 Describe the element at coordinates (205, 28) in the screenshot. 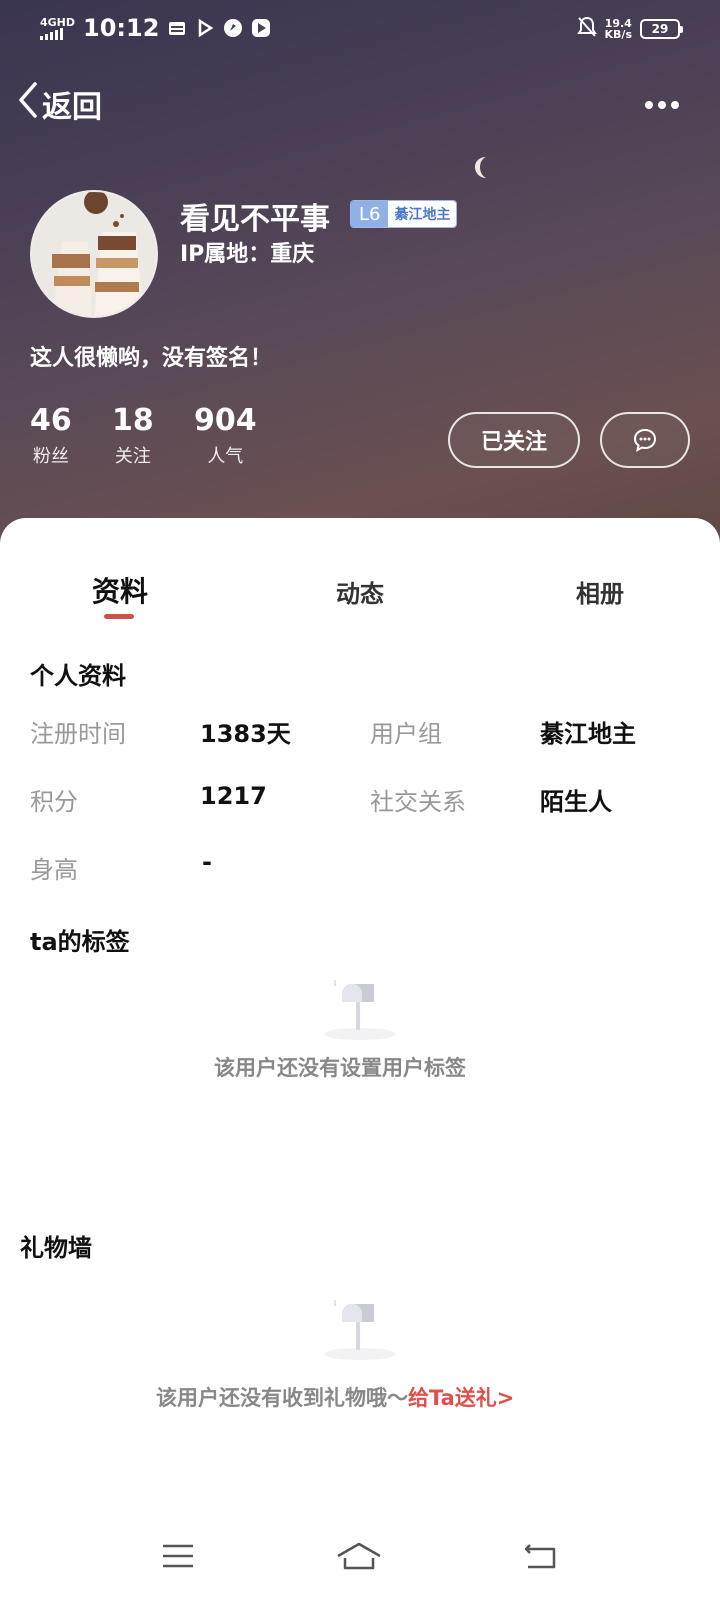

I see `play-icon` at that location.